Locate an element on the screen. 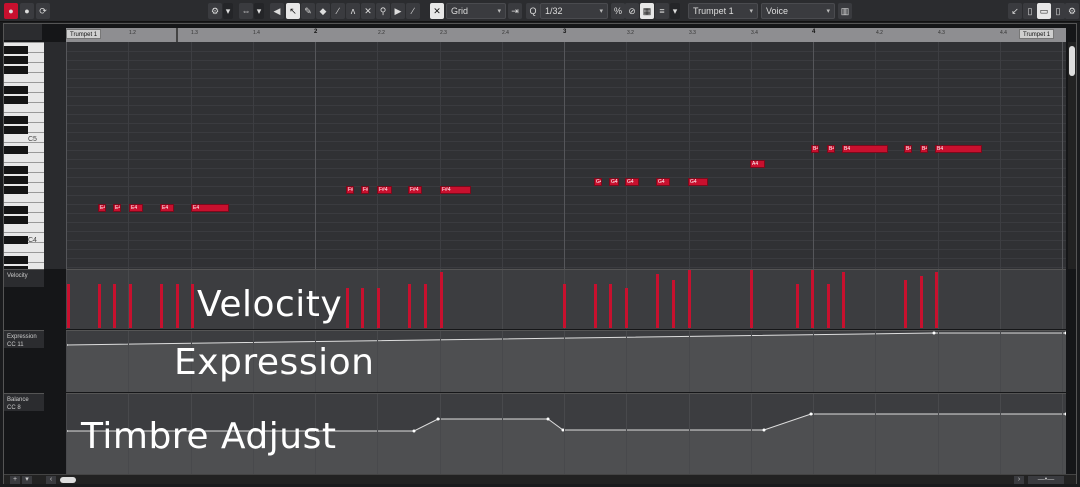 The width and height of the screenshot is (1080, 487). left-zone-icon: ▯ is located at coordinates (1030, 11).